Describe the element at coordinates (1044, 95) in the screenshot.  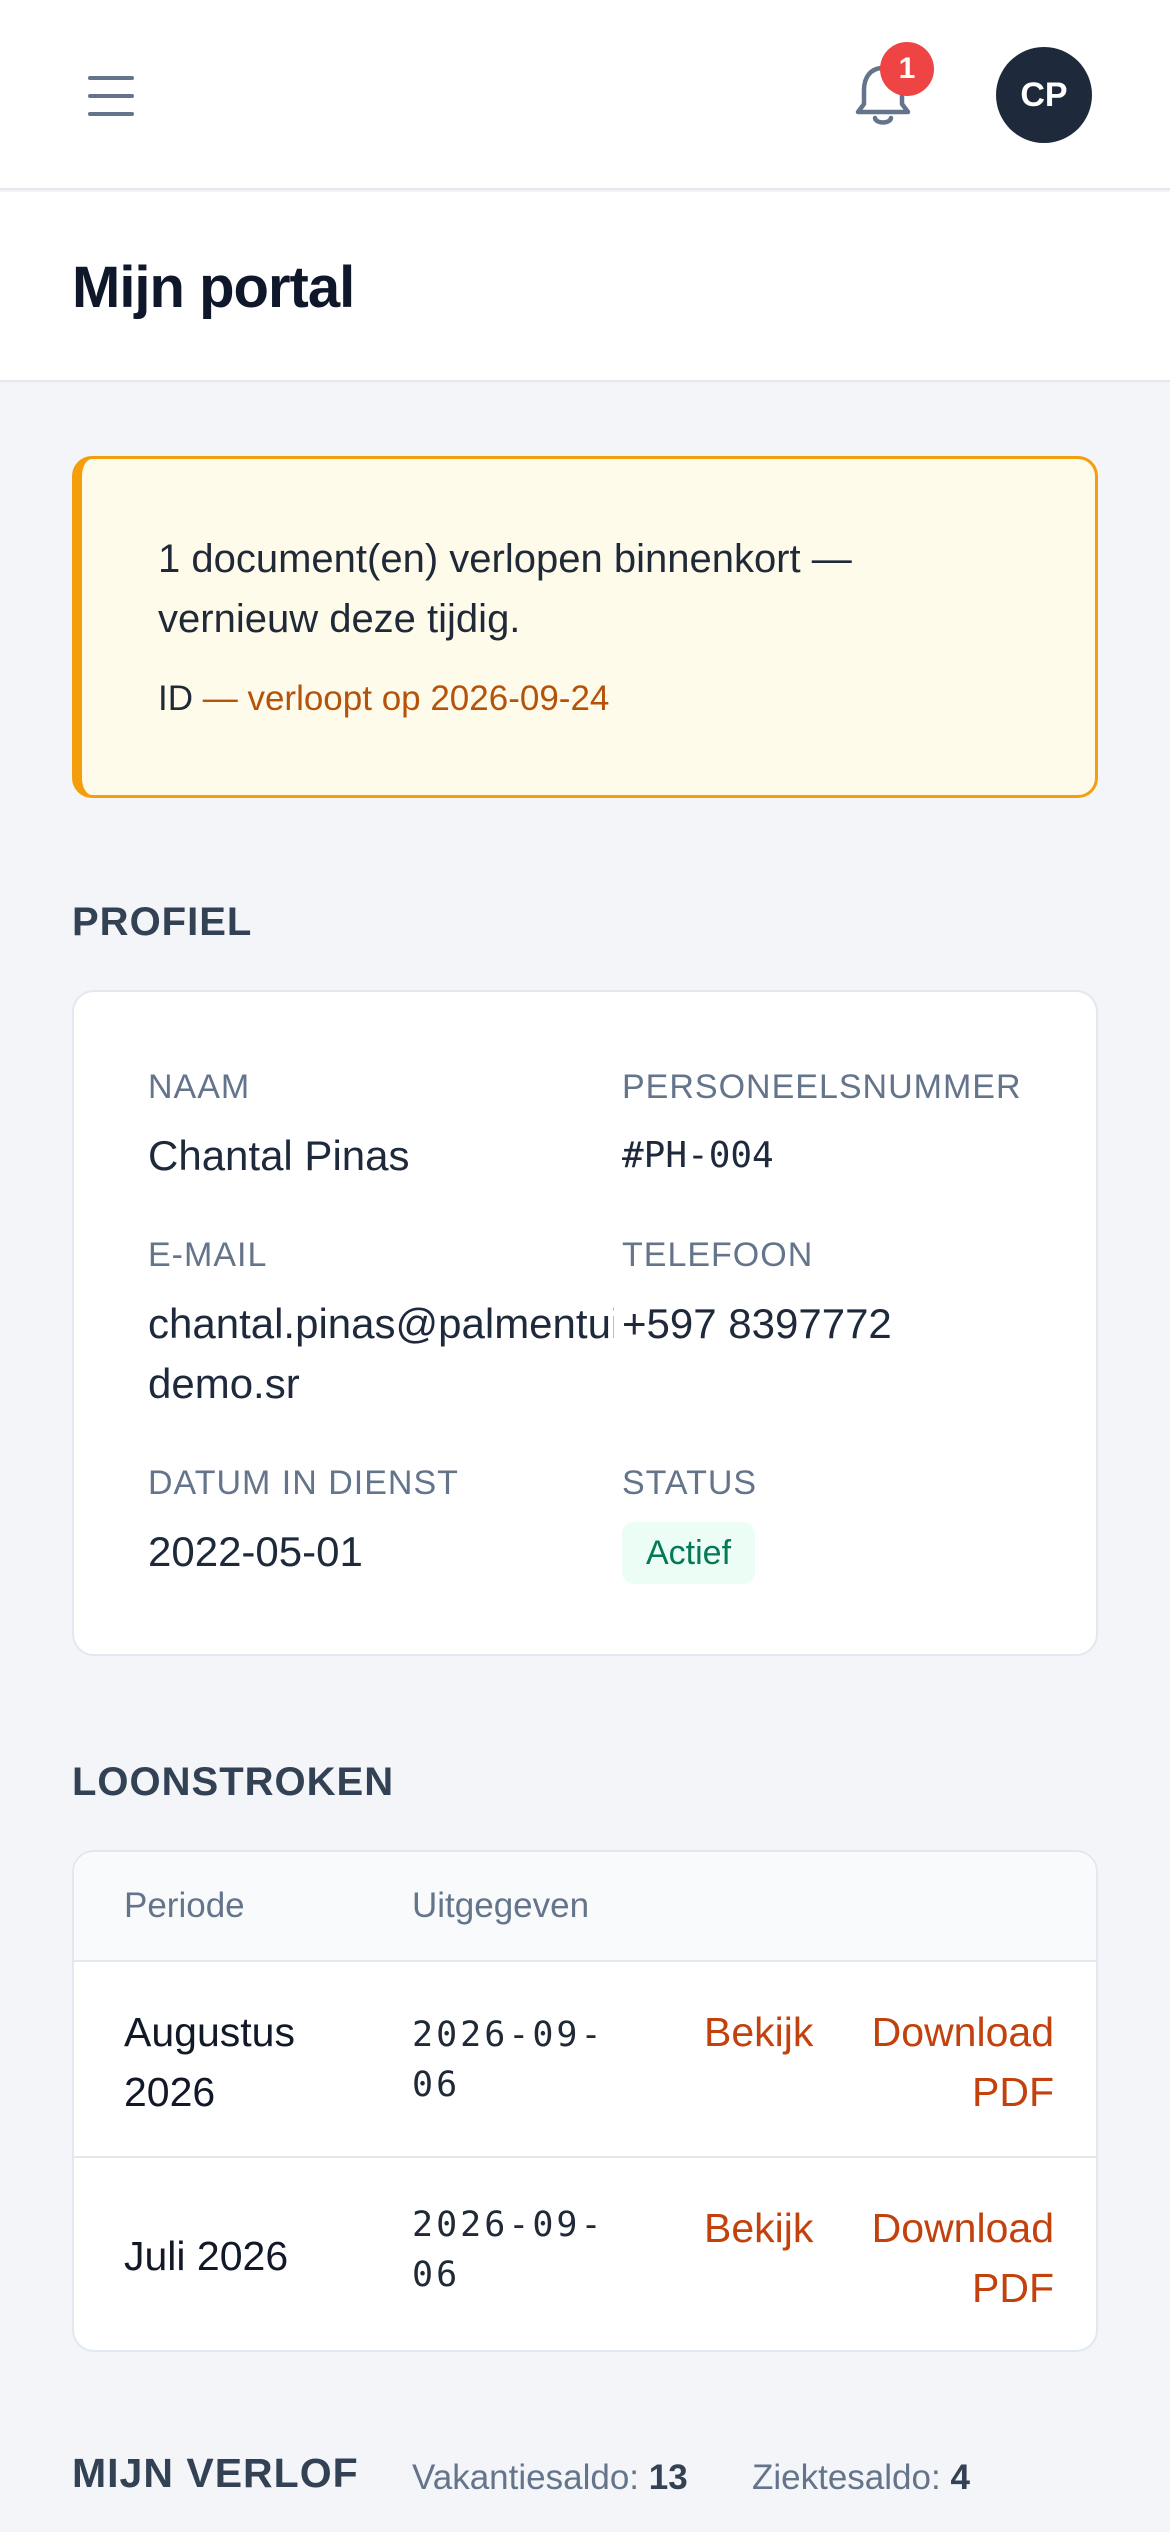
I see `avatar: CP` at that location.